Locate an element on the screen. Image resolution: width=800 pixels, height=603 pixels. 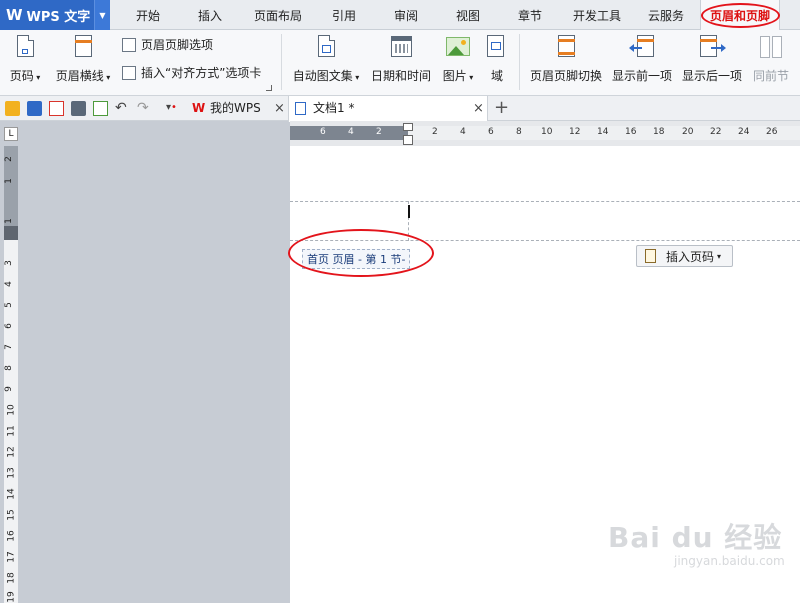
ruler-label: 5 is located at coordinates (8, 305).